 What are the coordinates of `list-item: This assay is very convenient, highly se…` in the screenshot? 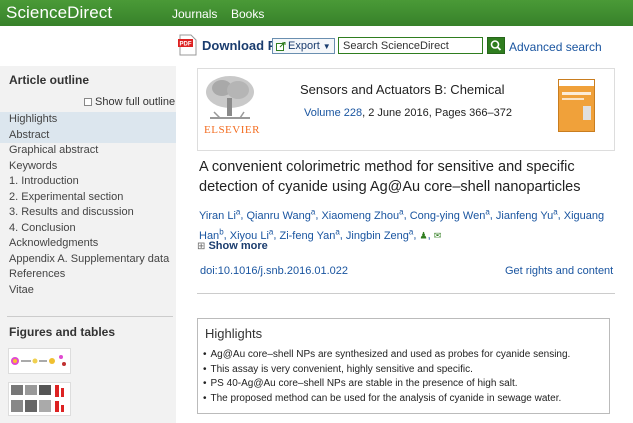 It's located at (405, 370).